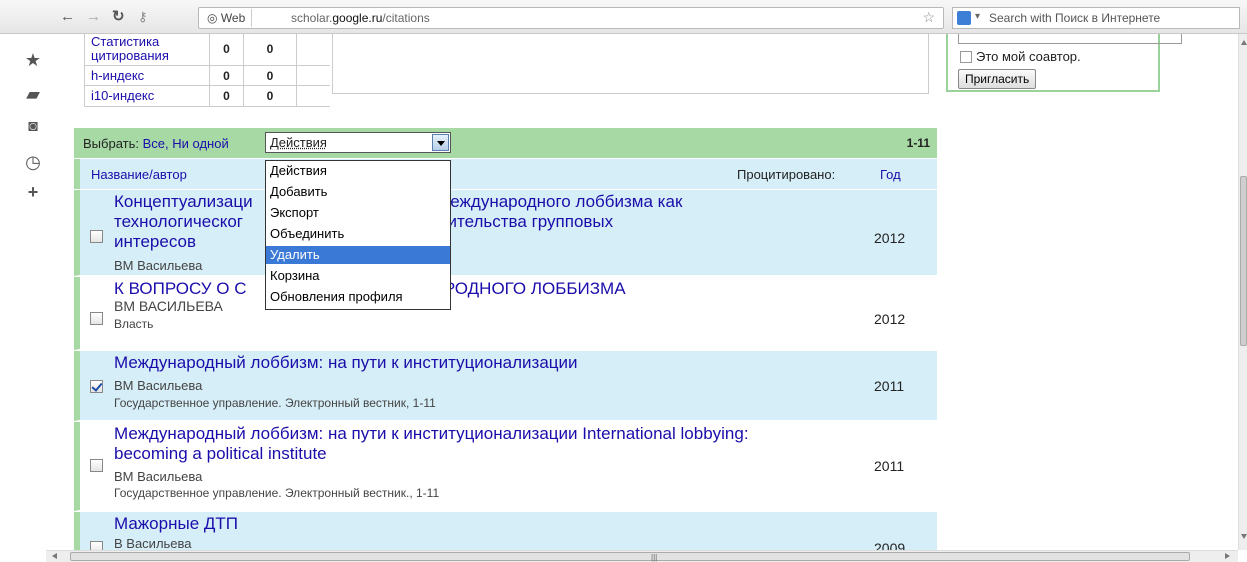 The height and width of the screenshot is (562, 1247). What do you see at coordinates (890, 545) in the screenshot?
I see `article-year: 2009` at bounding box center [890, 545].